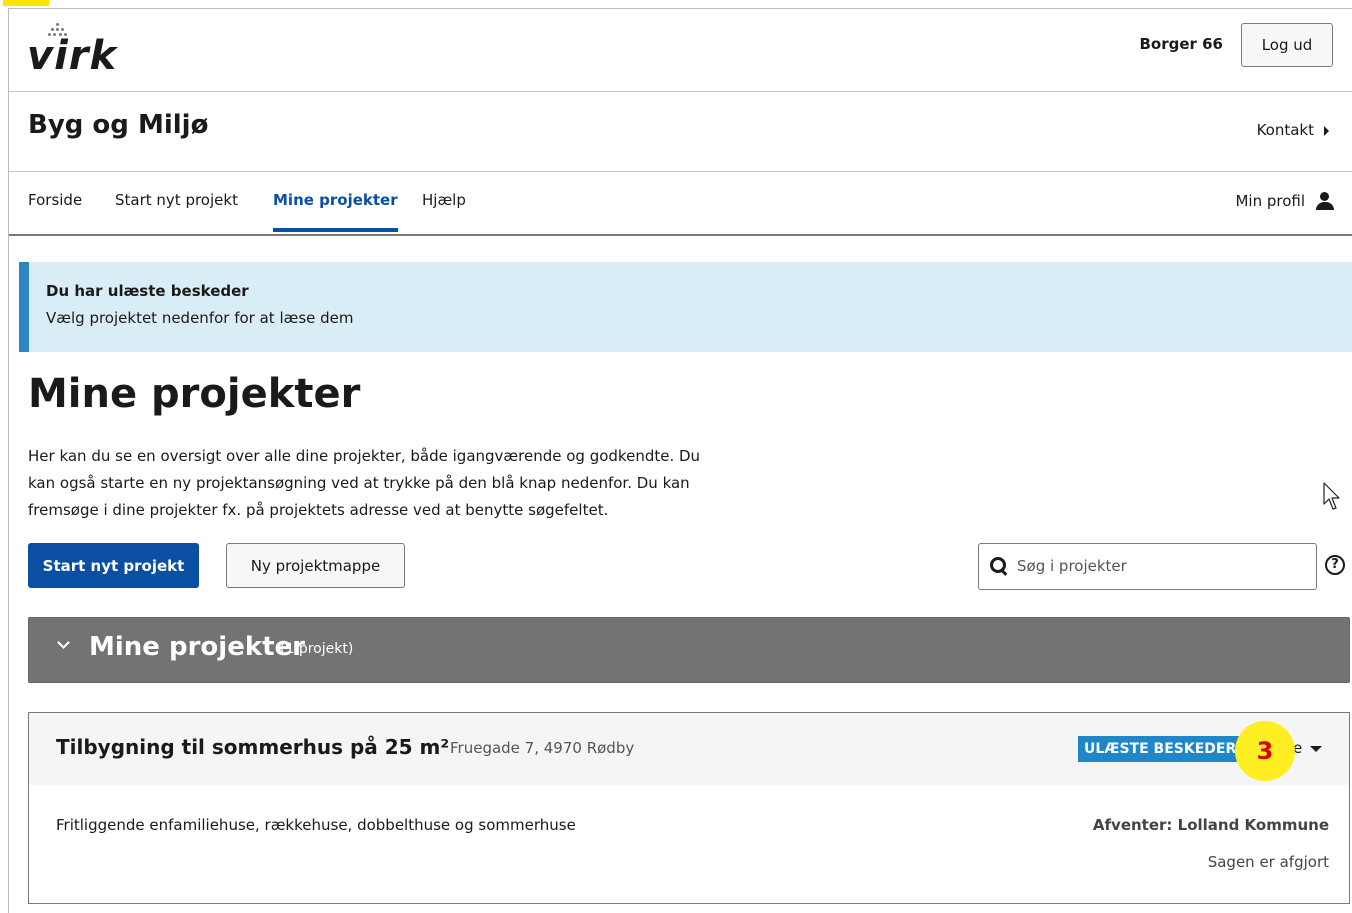 The image size is (1352, 913). I want to click on unread-messages-badge: ULÆSTE BESKEDER, so click(1160, 749).